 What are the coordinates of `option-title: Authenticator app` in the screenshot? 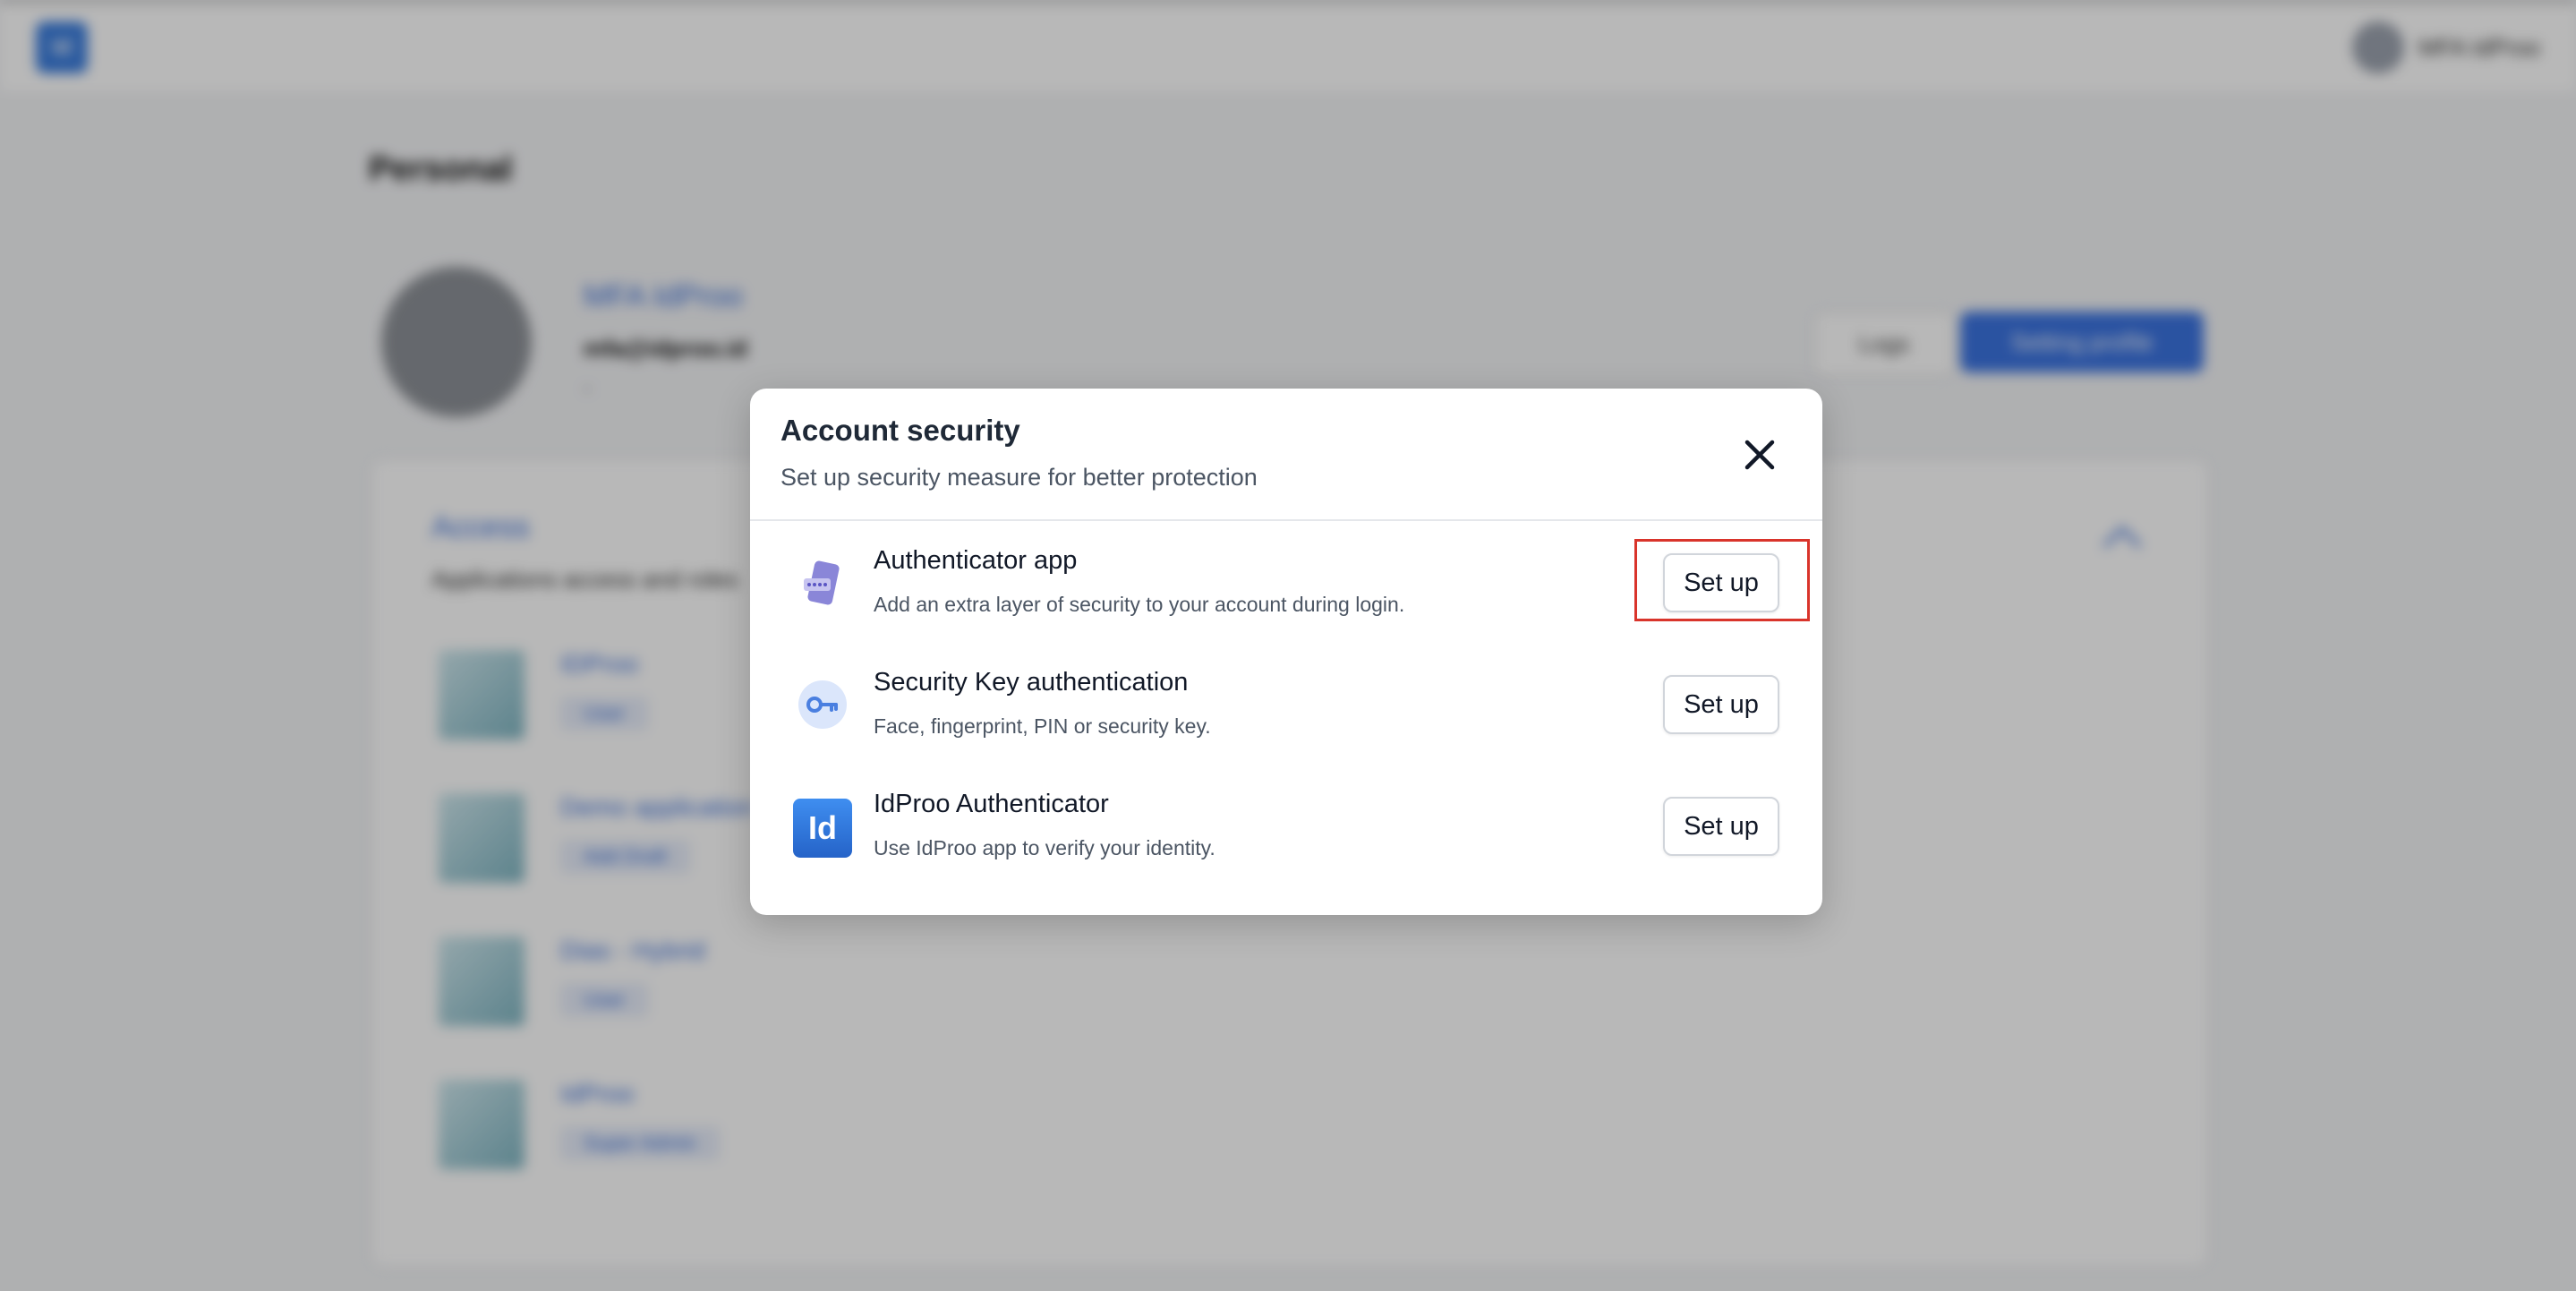 It's located at (976, 560).